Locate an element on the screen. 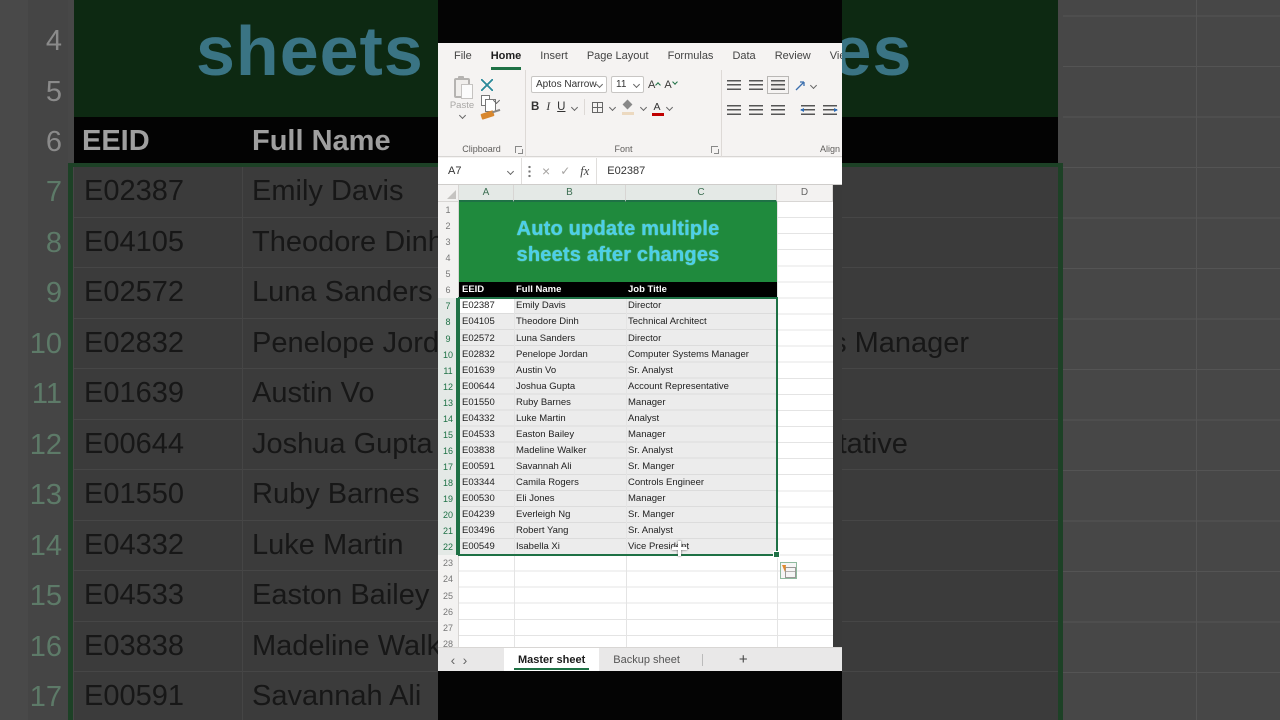 Image resolution: width=1280 pixels, height=720 pixels. ribbon-tab: Page Layout is located at coordinates (618, 56).